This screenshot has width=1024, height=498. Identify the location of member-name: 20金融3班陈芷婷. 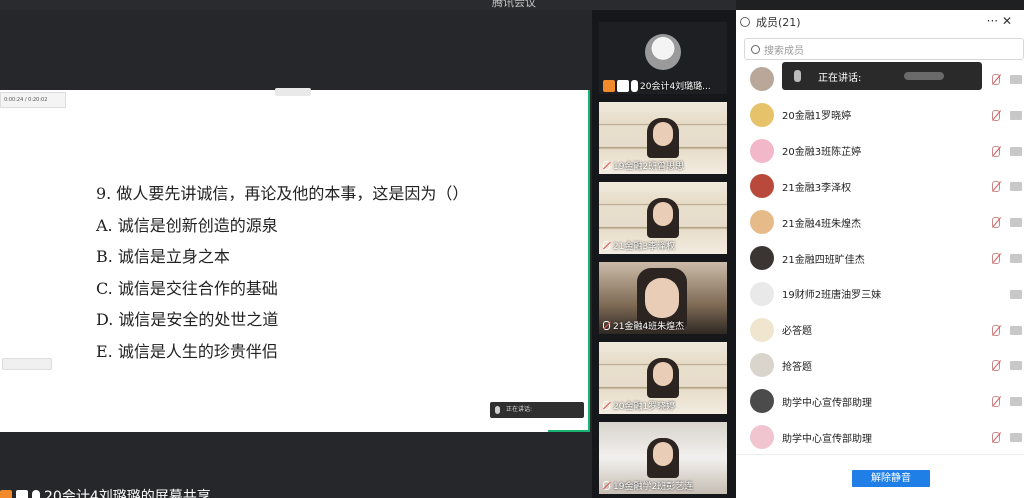
(822, 153).